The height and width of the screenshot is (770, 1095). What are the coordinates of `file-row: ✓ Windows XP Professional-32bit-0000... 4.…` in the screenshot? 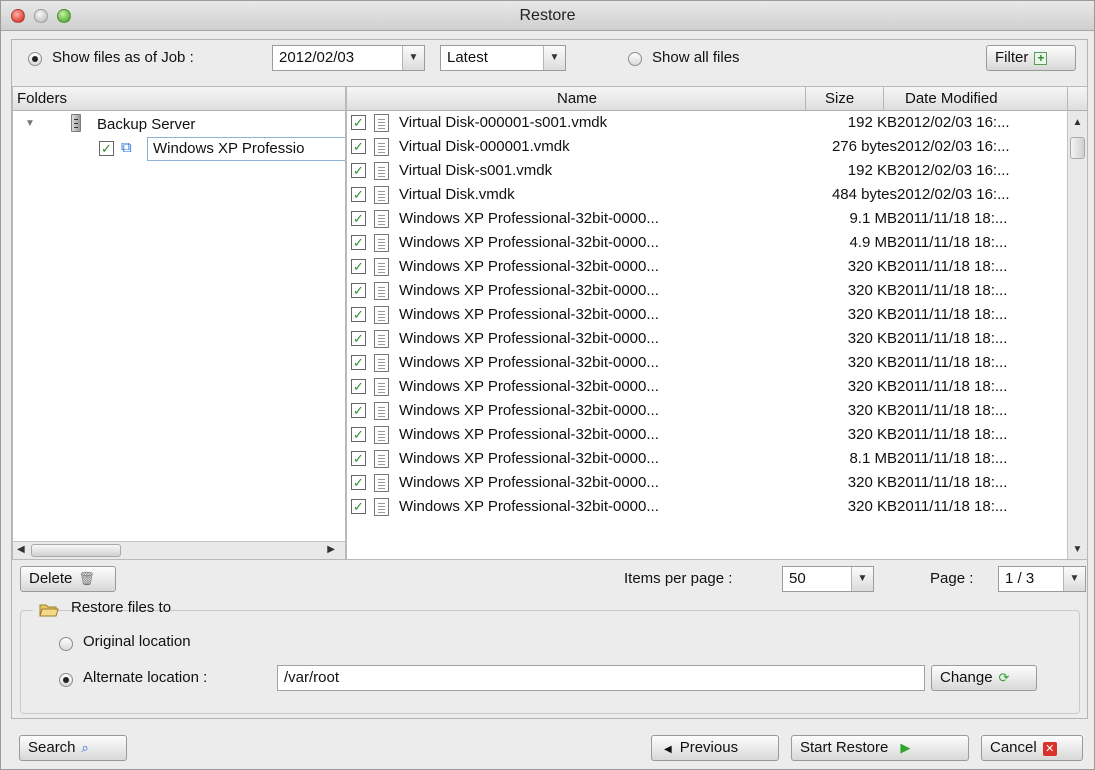 It's located at (708, 243).